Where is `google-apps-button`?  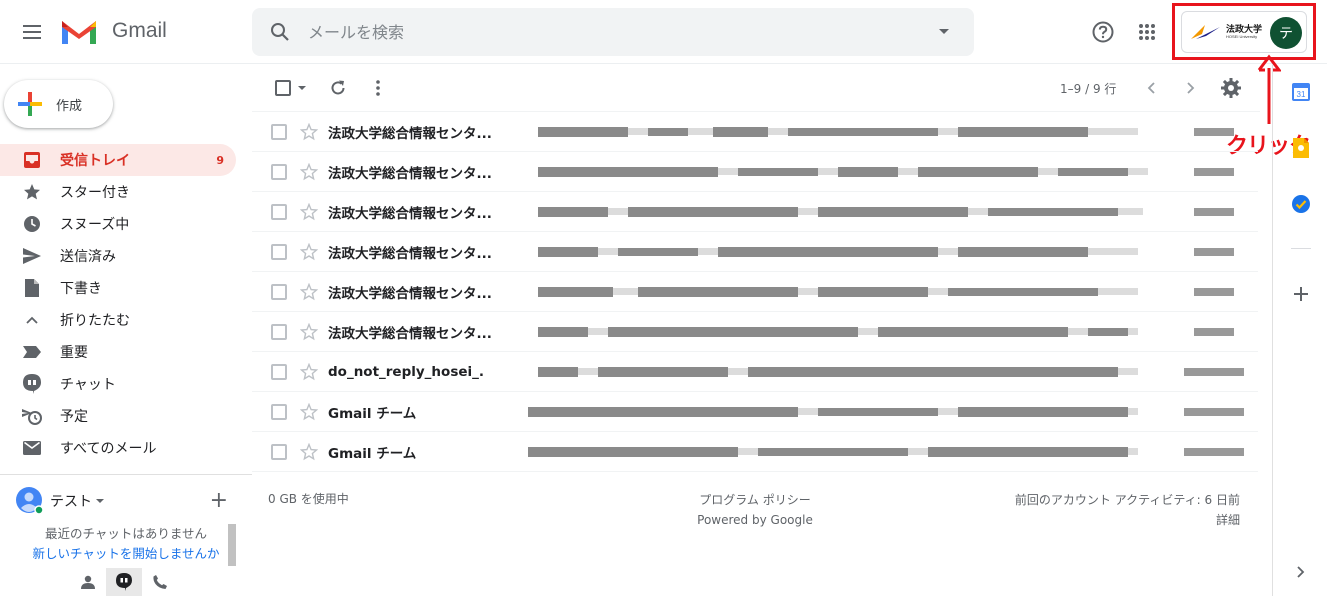
google-apps-button is located at coordinates (1147, 32).